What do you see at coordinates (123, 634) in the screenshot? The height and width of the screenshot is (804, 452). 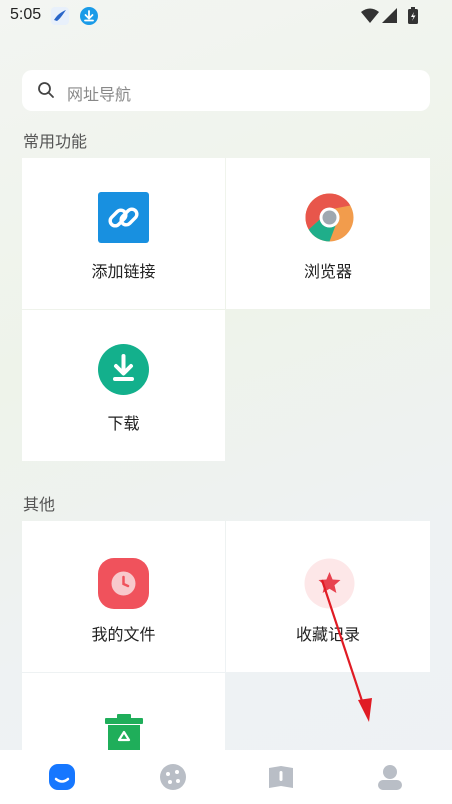 I see `my-files-label: 我的文件` at bounding box center [123, 634].